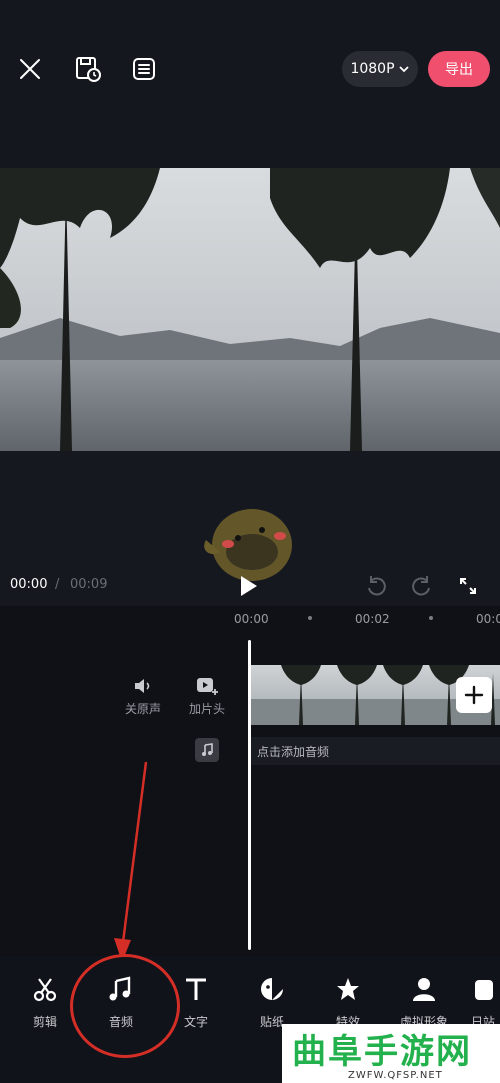  I want to click on effects-star-icon, so click(348, 989).